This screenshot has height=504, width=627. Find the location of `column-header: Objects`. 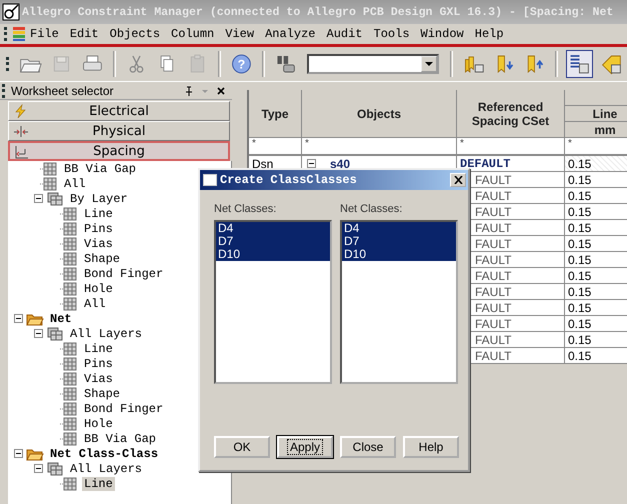

column-header: Objects is located at coordinates (379, 114).